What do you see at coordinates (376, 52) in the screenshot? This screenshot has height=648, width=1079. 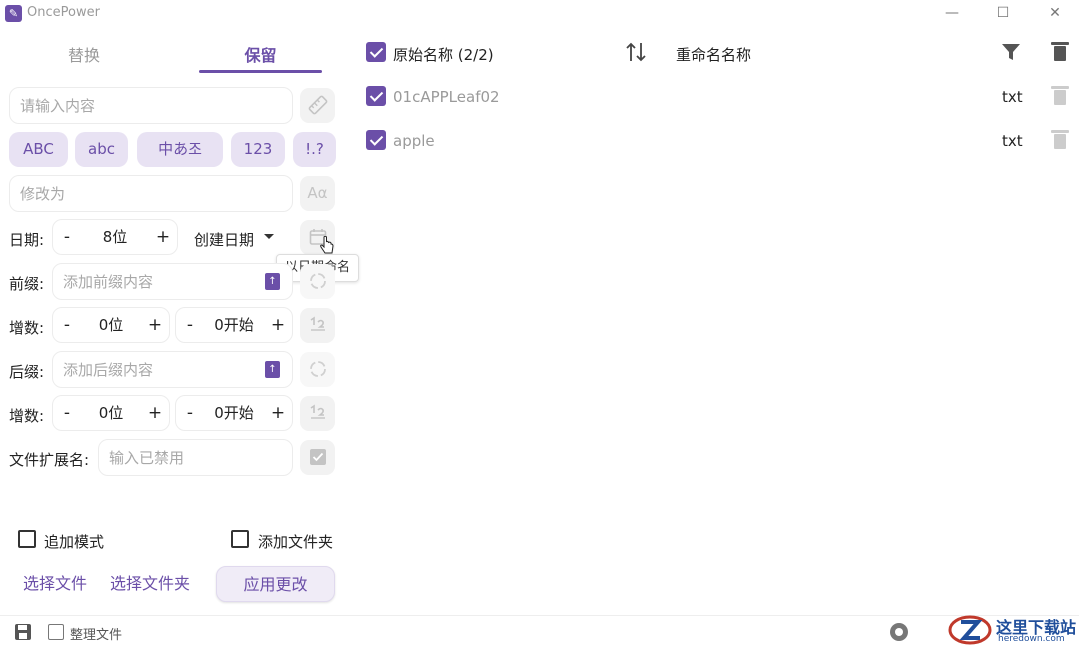 I see `select-all-checkbox` at bounding box center [376, 52].